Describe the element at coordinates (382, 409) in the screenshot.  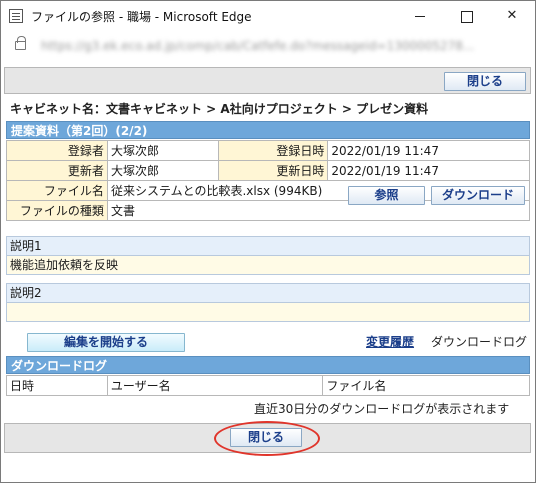
I see `download-log-note: 直近30日分のダウンロードログが表示されます` at that location.